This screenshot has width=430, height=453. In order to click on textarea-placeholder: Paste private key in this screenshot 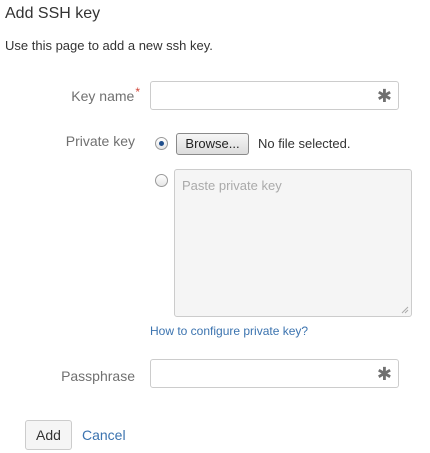, I will do `click(232, 185)`.